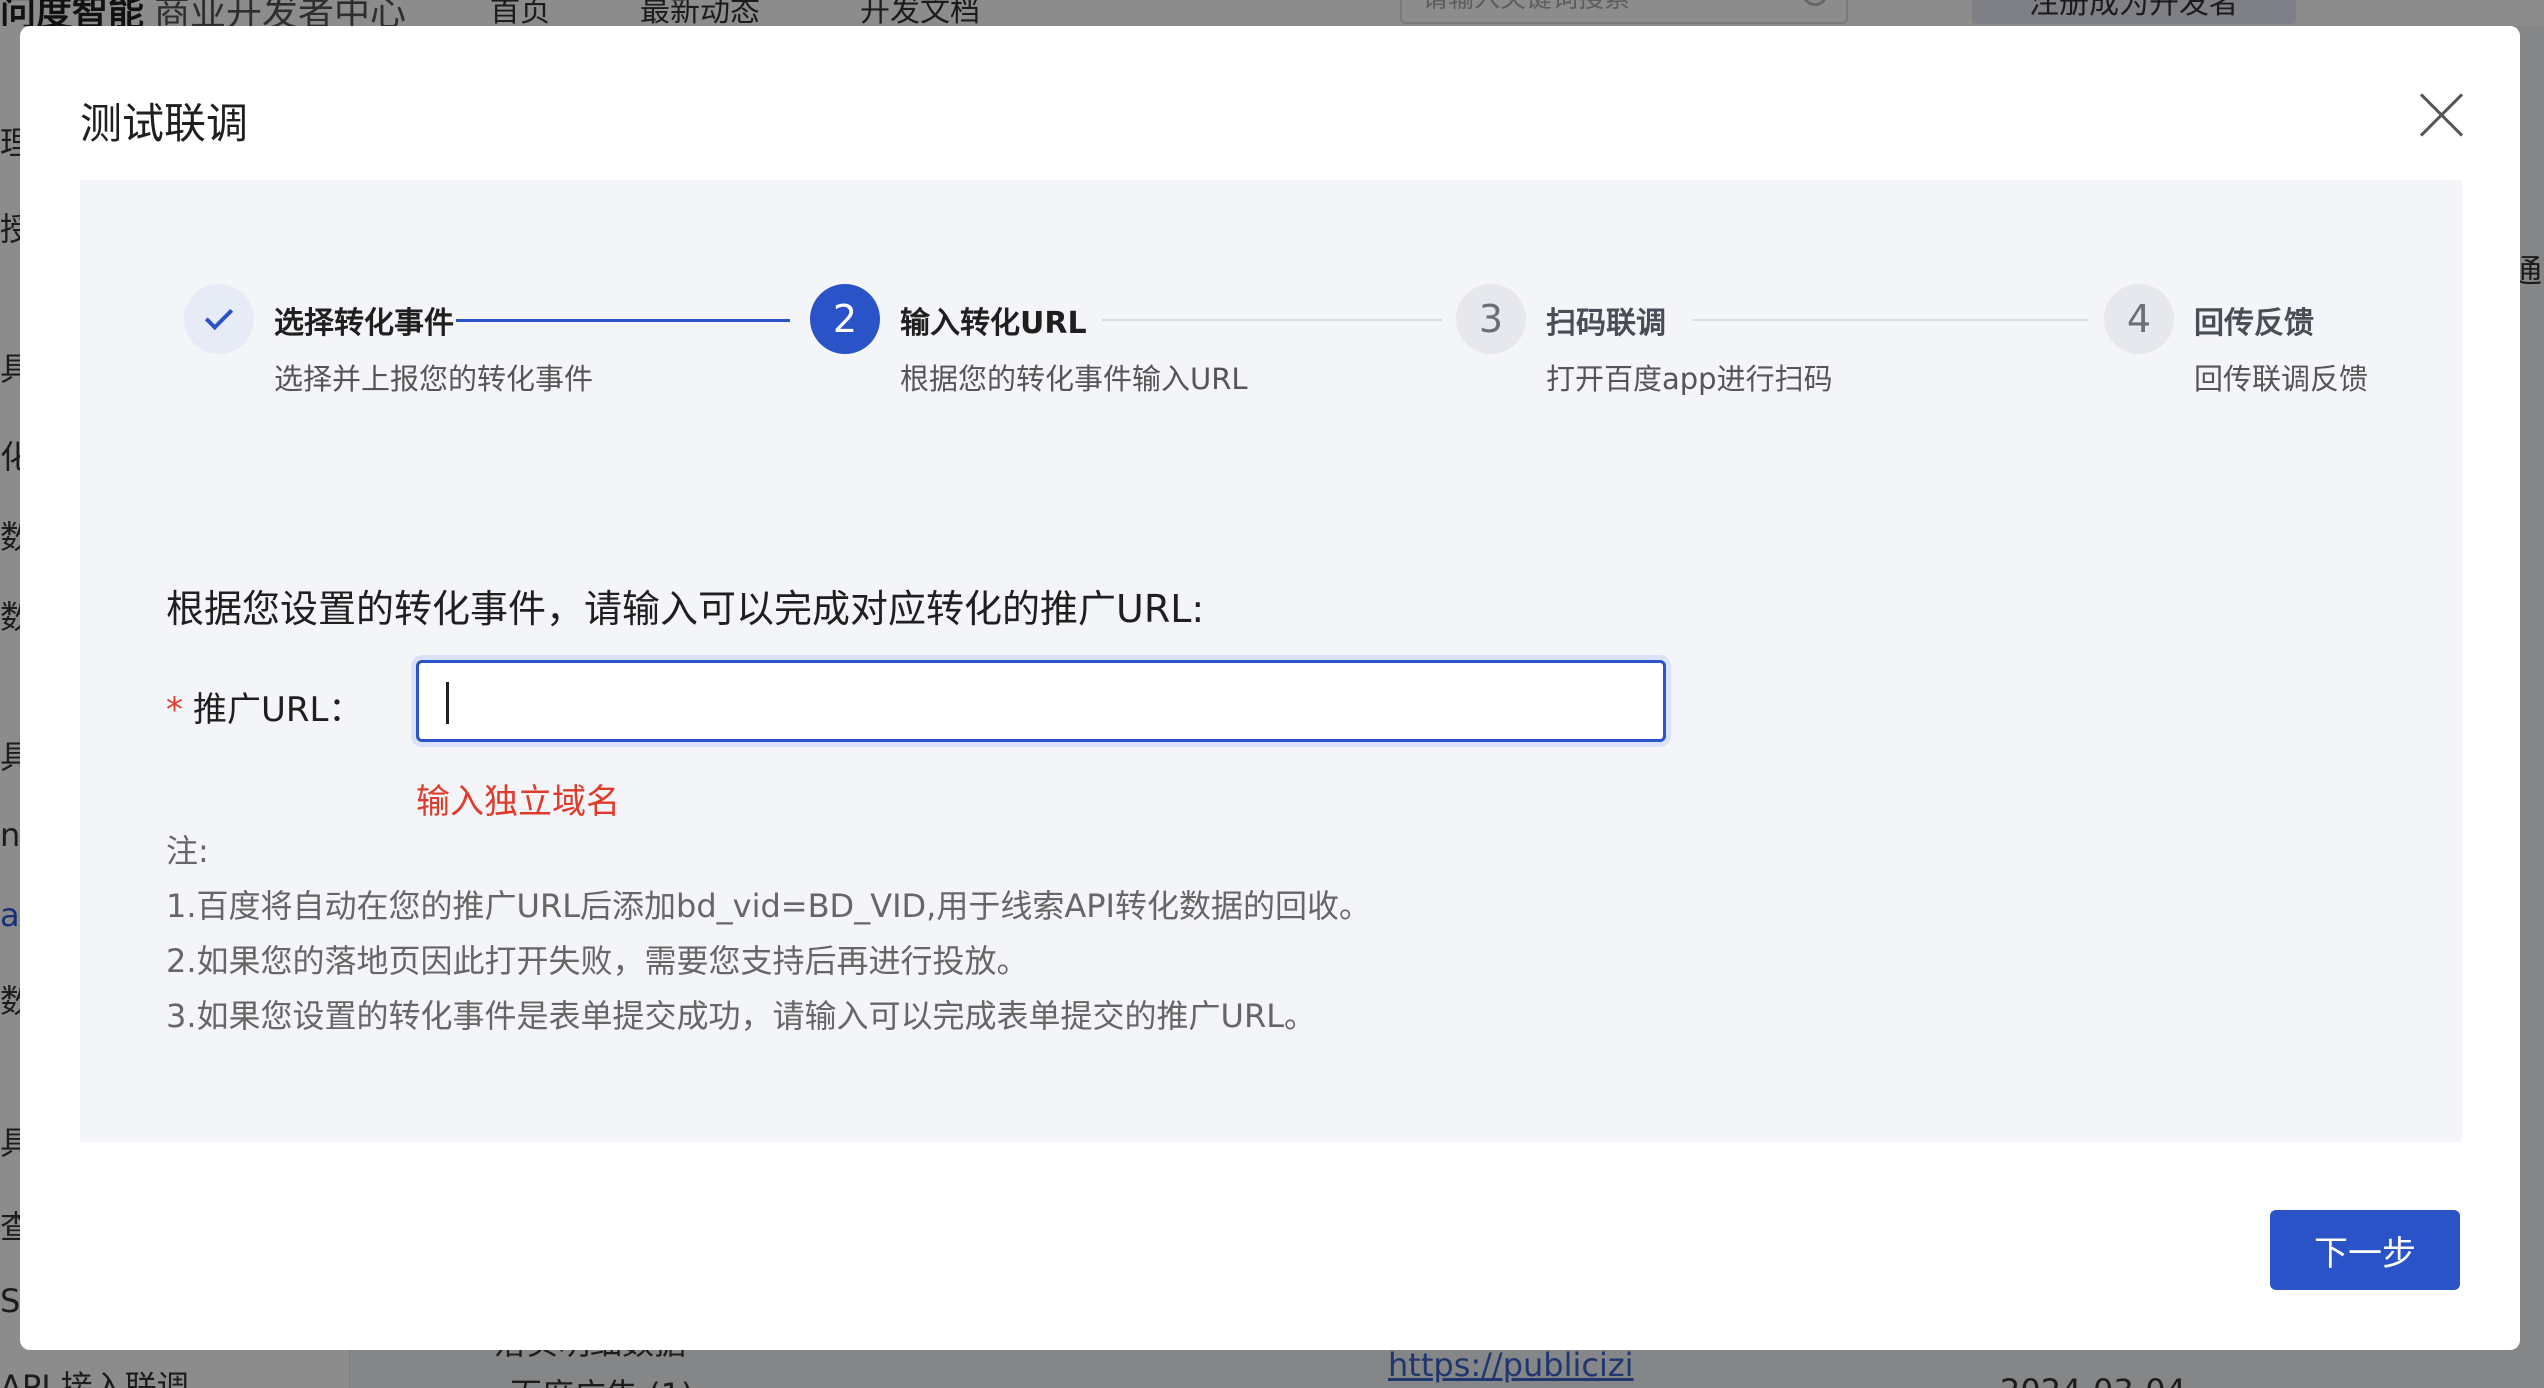 Image resolution: width=2544 pixels, height=1388 pixels. What do you see at coordinates (623, 320) in the screenshot?
I see `step-connector-done` at bounding box center [623, 320].